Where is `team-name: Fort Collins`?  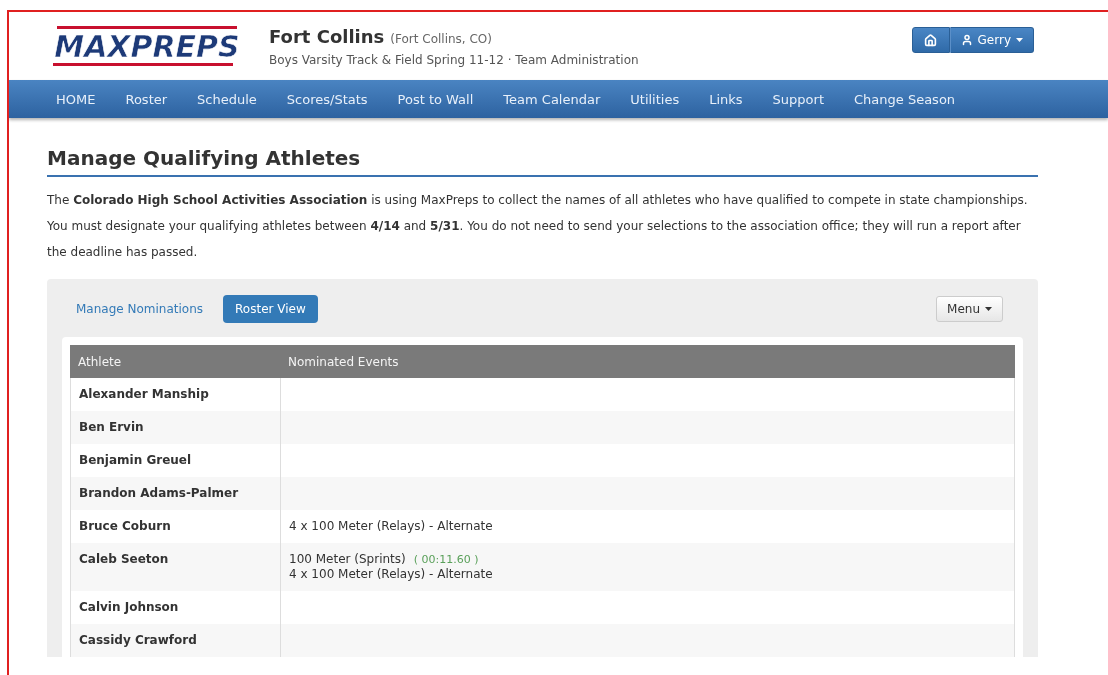 team-name: Fort Collins is located at coordinates (327, 36).